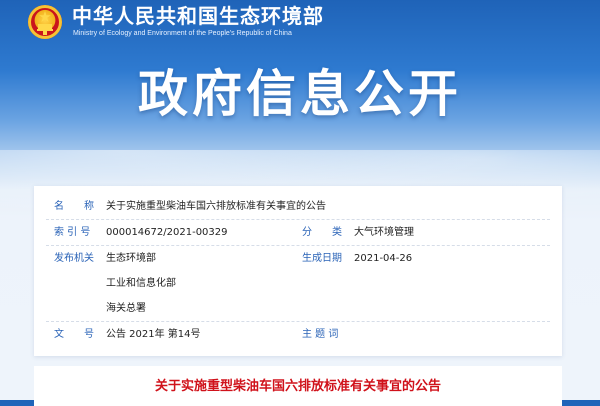 The width and height of the screenshot is (600, 406). What do you see at coordinates (167, 232) in the screenshot?
I see `index-value: 000014672/2021-00329` at bounding box center [167, 232].